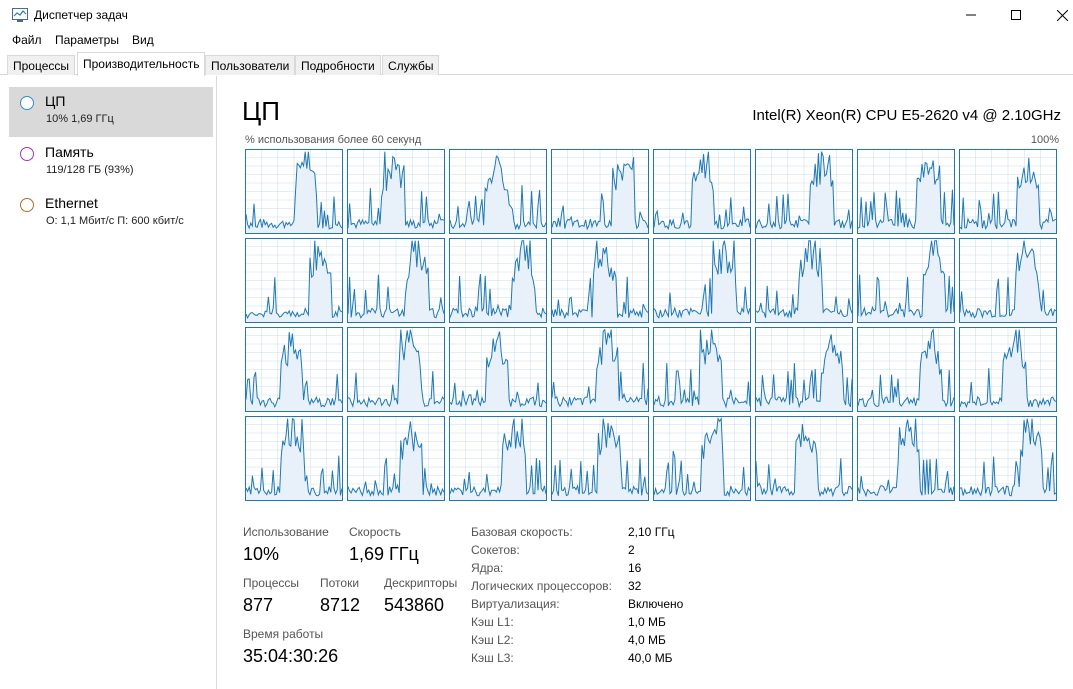 Image resolution: width=1073 pixels, height=689 pixels. What do you see at coordinates (283, 634) in the screenshot?
I see `uptime-label: Время работы` at bounding box center [283, 634].